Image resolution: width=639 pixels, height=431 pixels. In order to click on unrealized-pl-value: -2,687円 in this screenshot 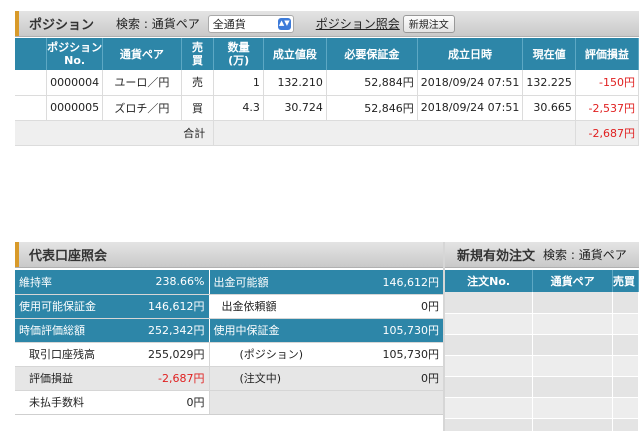, I will do `click(167, 378)`.